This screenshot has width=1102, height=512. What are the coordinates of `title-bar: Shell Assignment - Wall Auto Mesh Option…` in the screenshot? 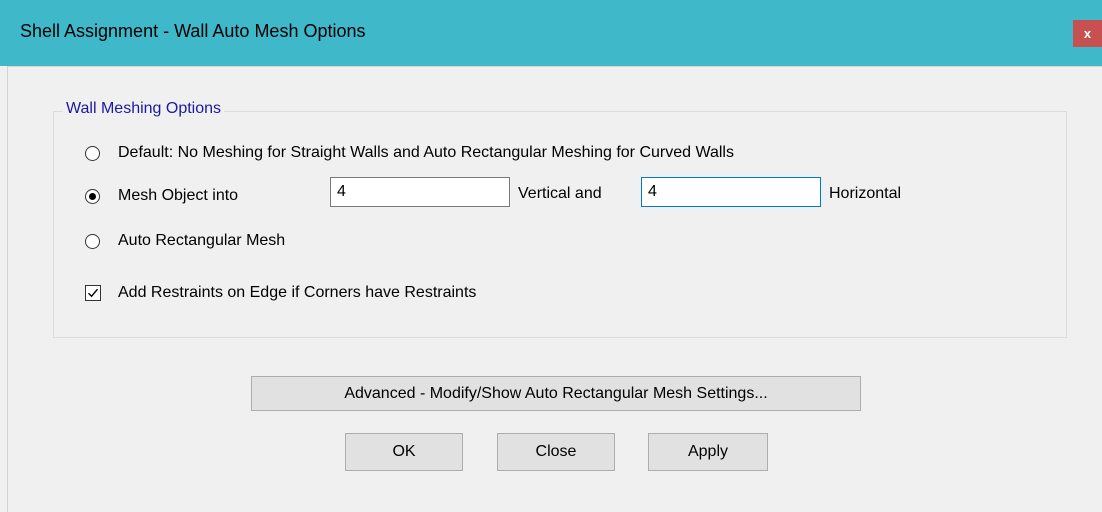 It's located at (551, 33).